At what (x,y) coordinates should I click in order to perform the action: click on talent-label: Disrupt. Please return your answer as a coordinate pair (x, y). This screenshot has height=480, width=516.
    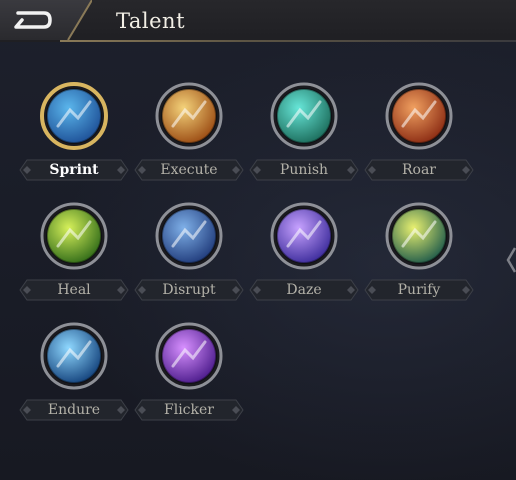
    Looking at the image, I should click on (189, 290).